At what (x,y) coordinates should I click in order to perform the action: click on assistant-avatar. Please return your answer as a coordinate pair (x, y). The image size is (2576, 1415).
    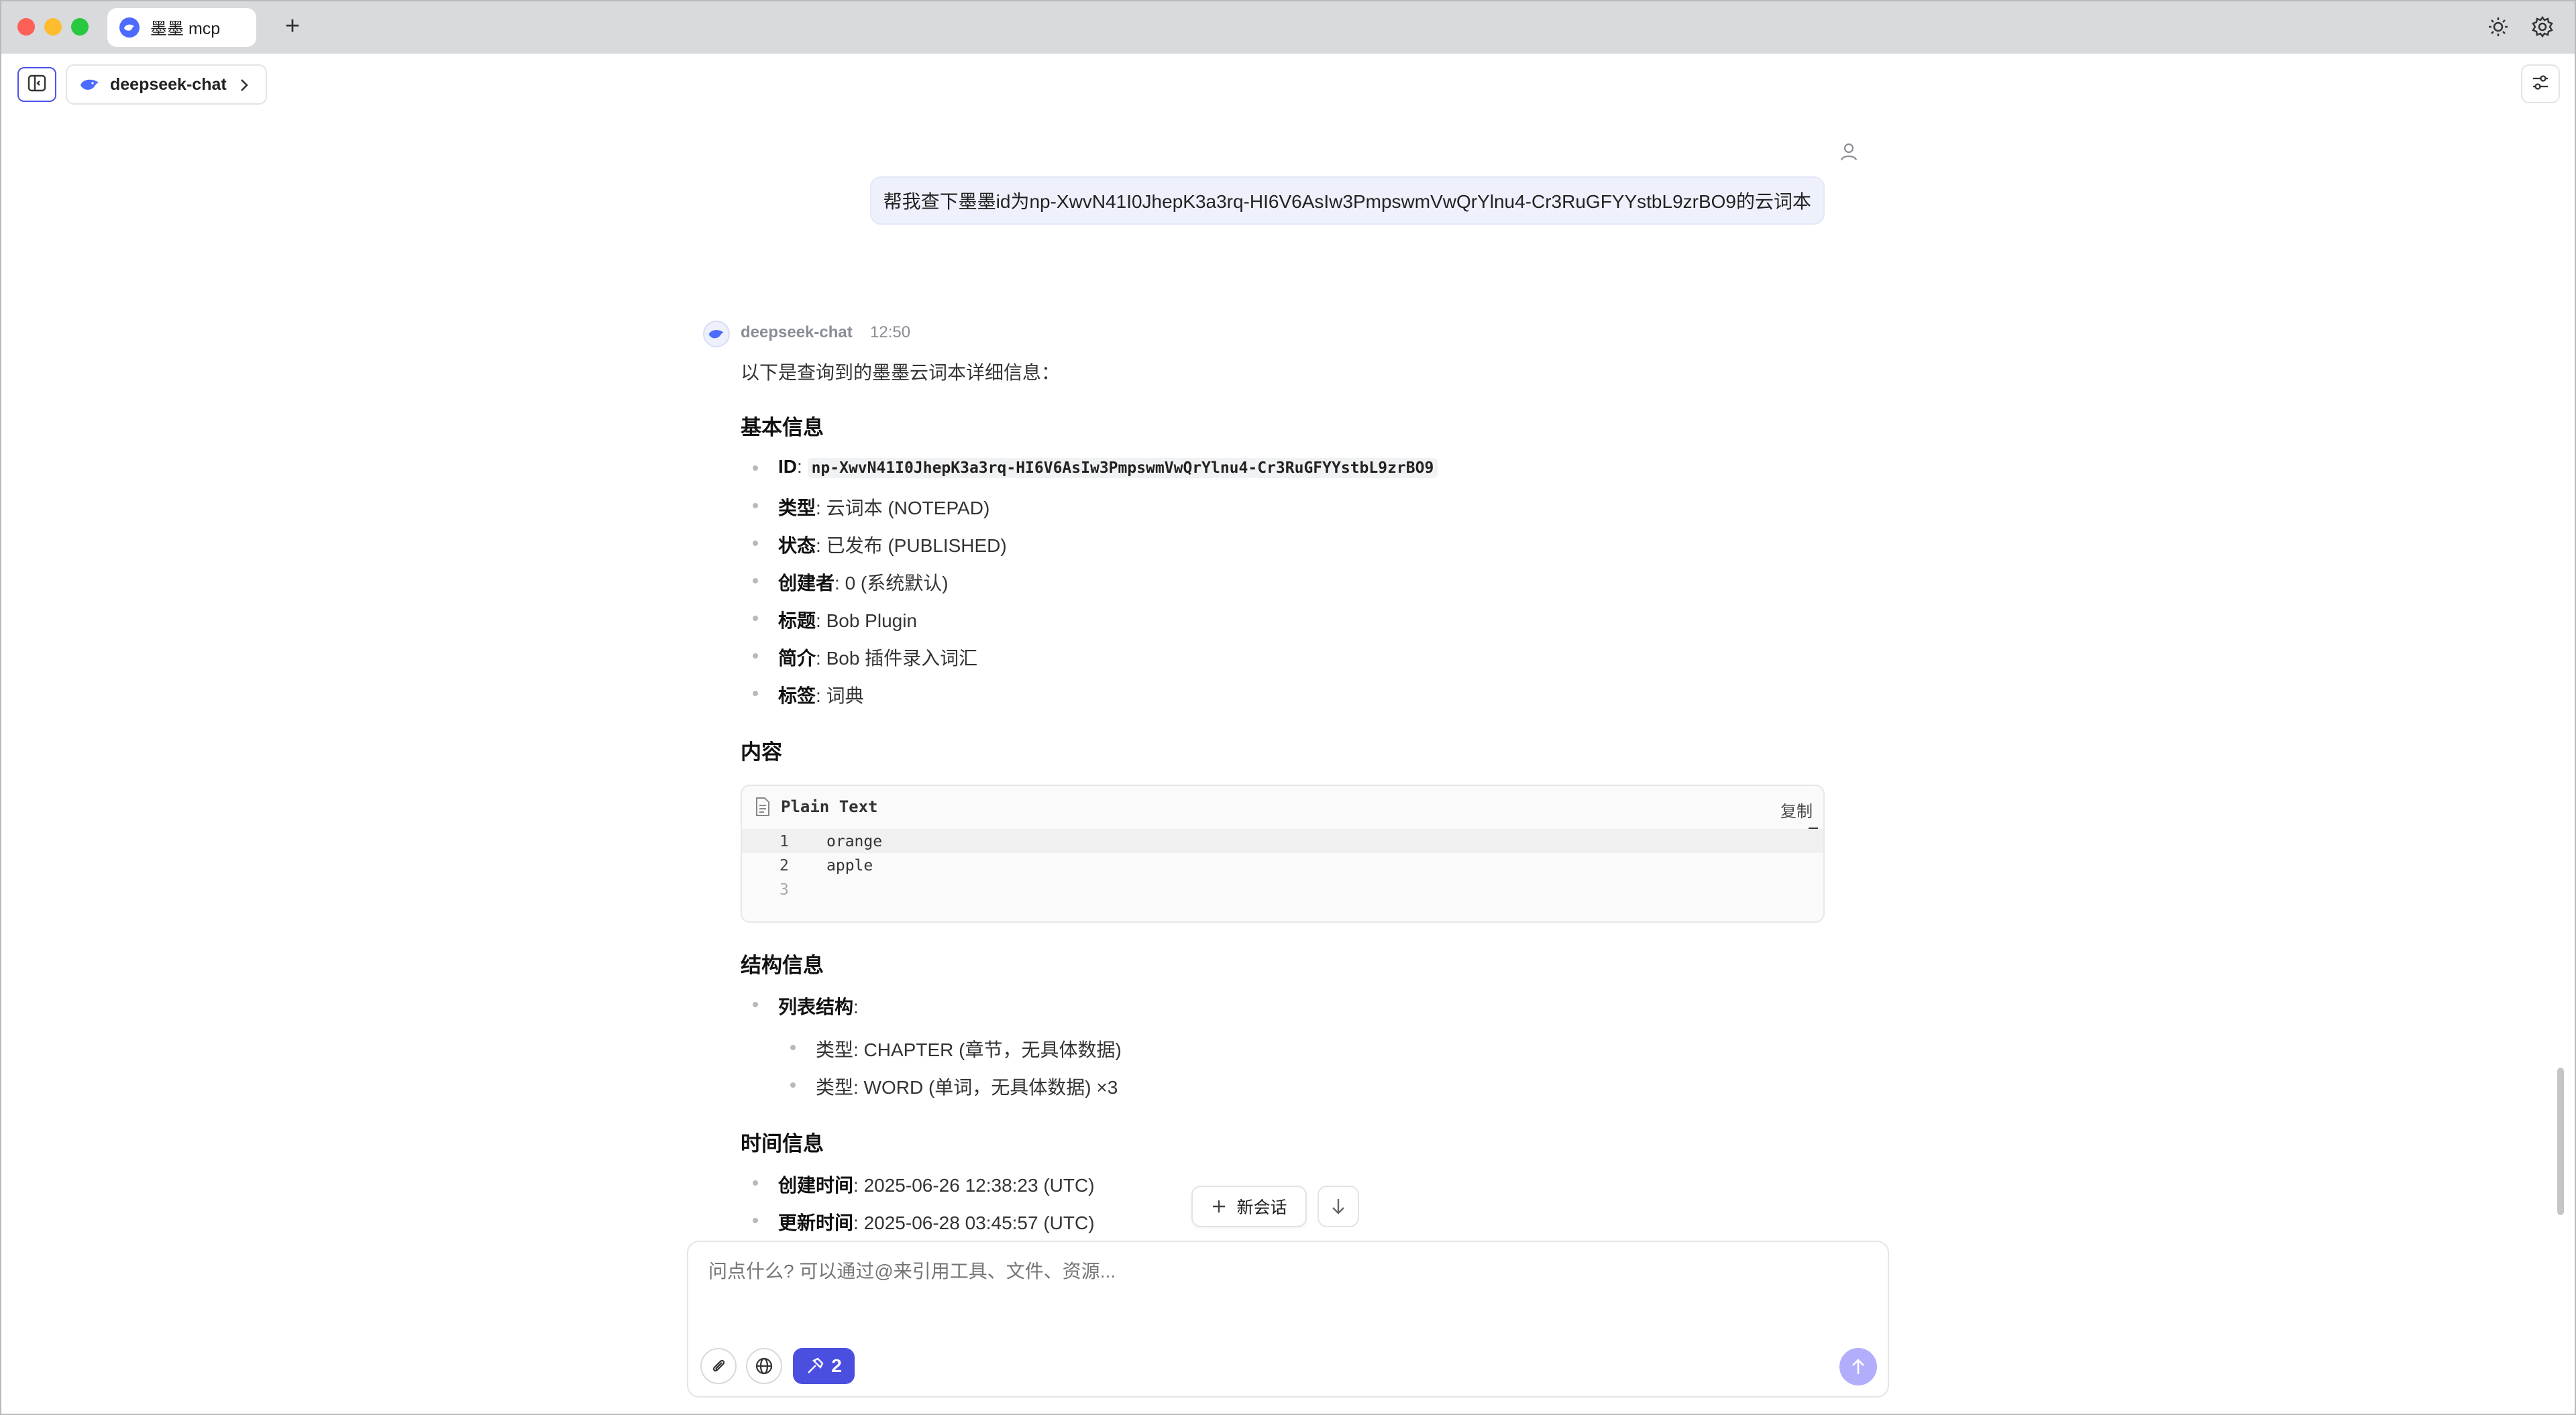
    Looking at the image, I should click on (716, 334).